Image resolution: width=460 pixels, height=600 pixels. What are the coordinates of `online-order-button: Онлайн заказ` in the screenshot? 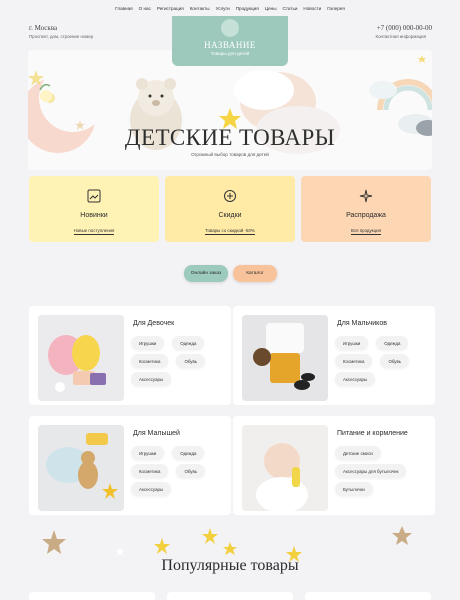 It's located at (206, 273).